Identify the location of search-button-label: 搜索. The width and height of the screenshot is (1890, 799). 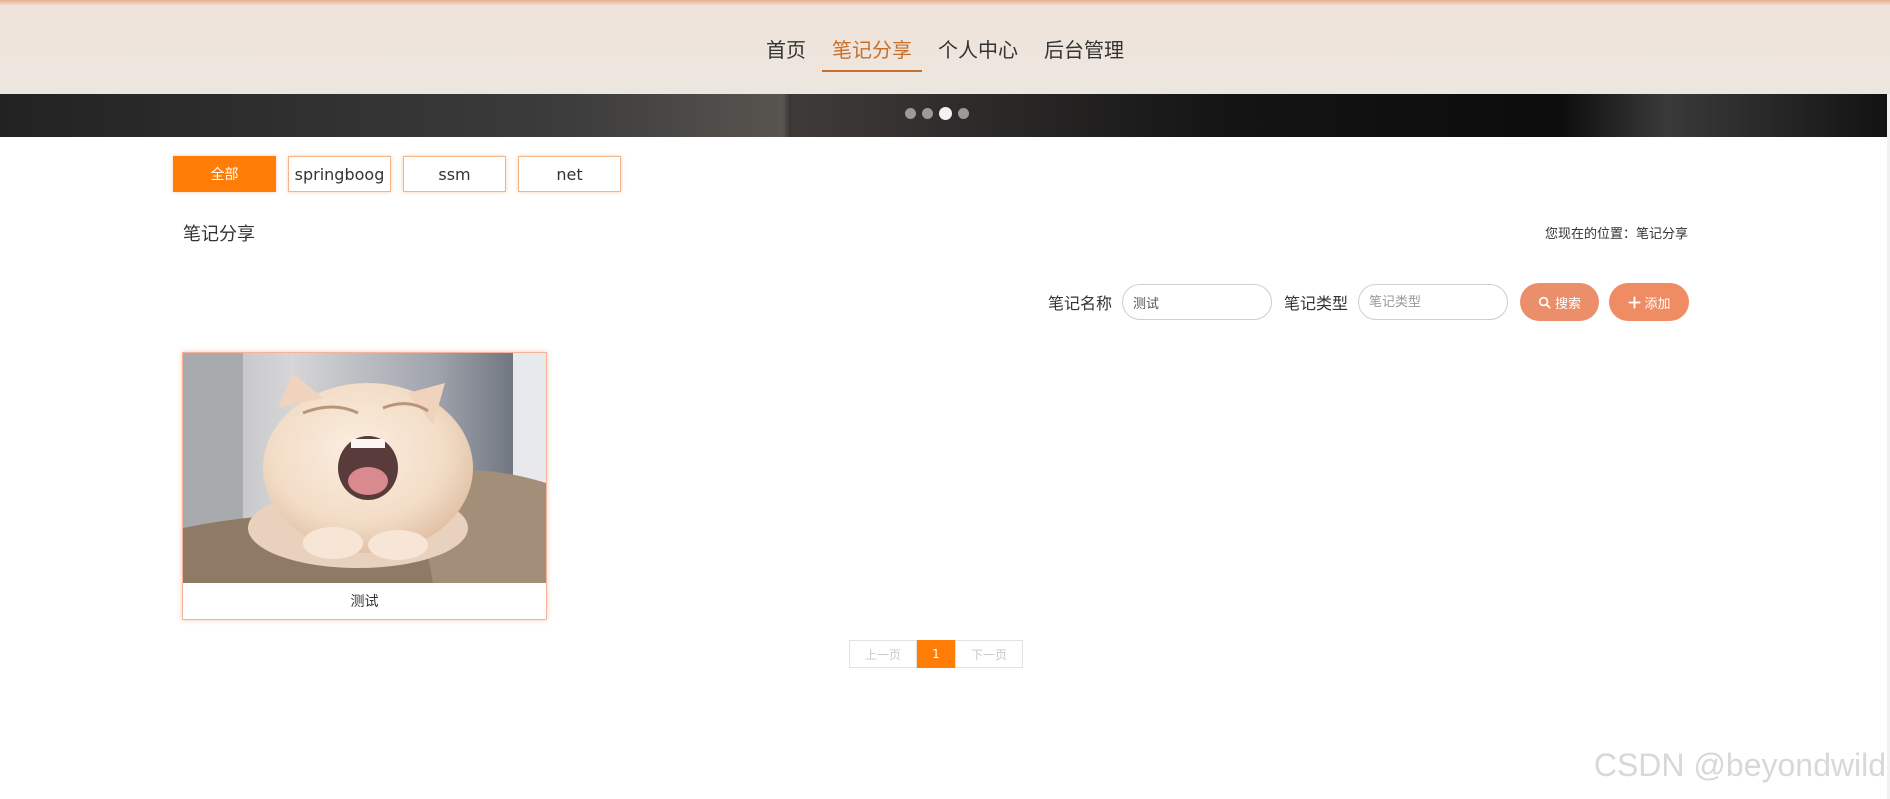
(1568, 304).